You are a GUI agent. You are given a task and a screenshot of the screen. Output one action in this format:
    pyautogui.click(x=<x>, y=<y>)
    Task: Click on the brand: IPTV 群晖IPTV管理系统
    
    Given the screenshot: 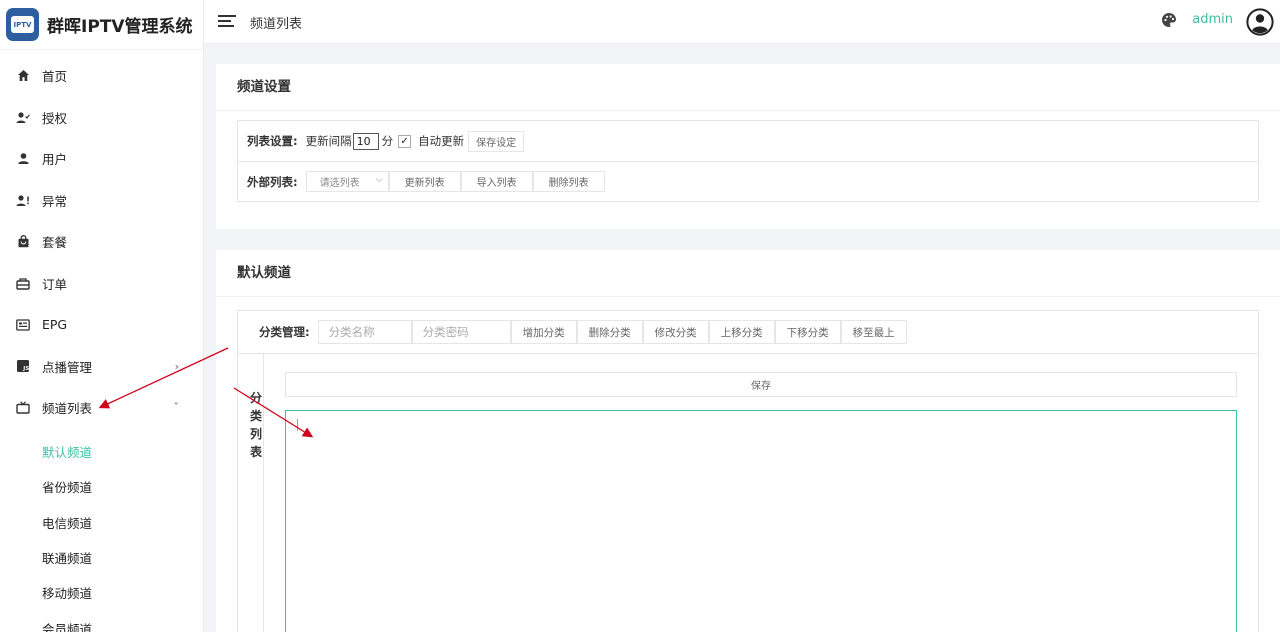 What is the action you would take?
    pyautogui.click(x=101, y=25)
    